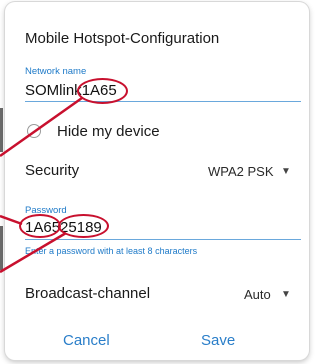 This screenshot has height=364, width=320. I want to click on annotation-line-password-part1, so click(11, 220).